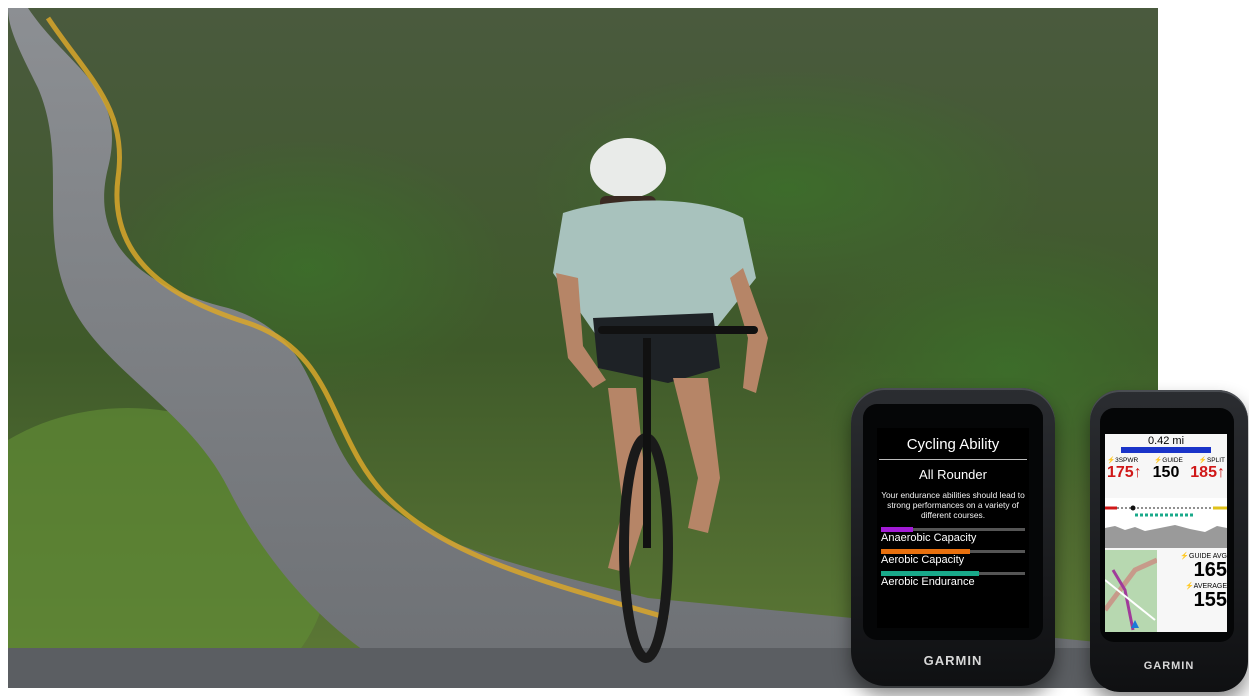  What do you see at coordinates (1166, 450) in the screenshot?
I see `progress-bar` at bounding box center [1166, 450].